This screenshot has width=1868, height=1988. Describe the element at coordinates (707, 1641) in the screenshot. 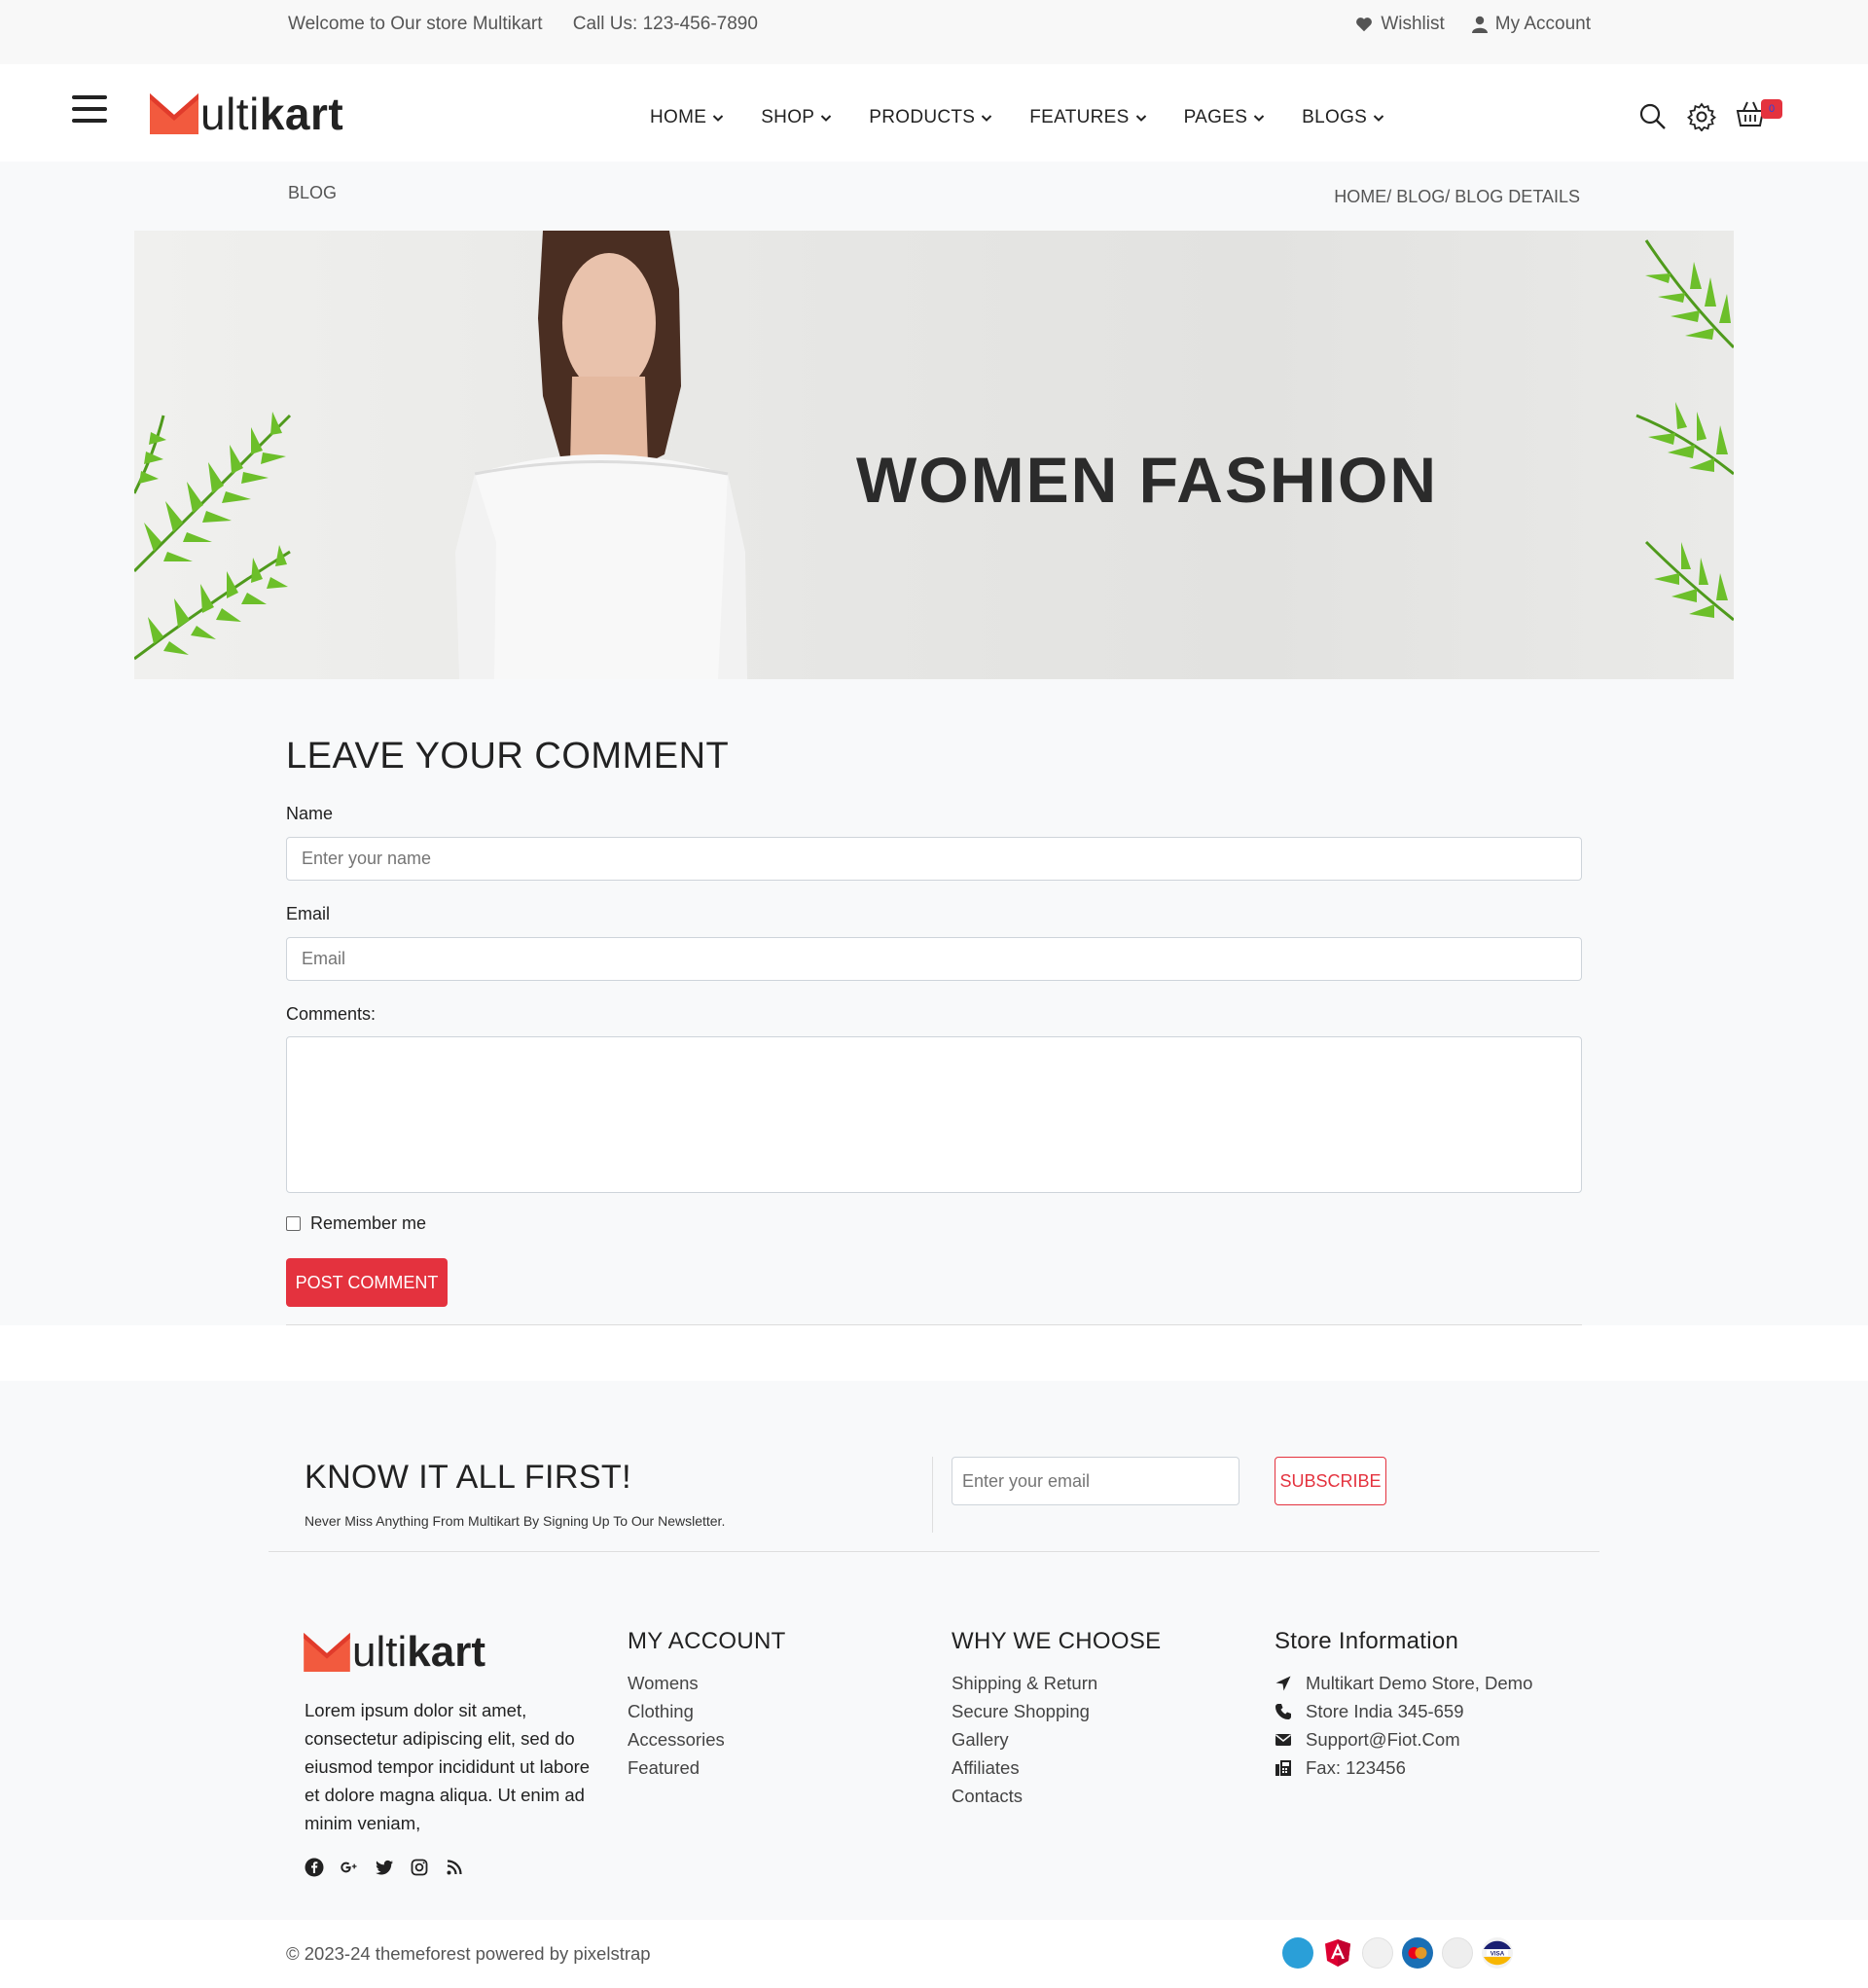

I see `footer-col-title: MY ACCOUNT` at that location.